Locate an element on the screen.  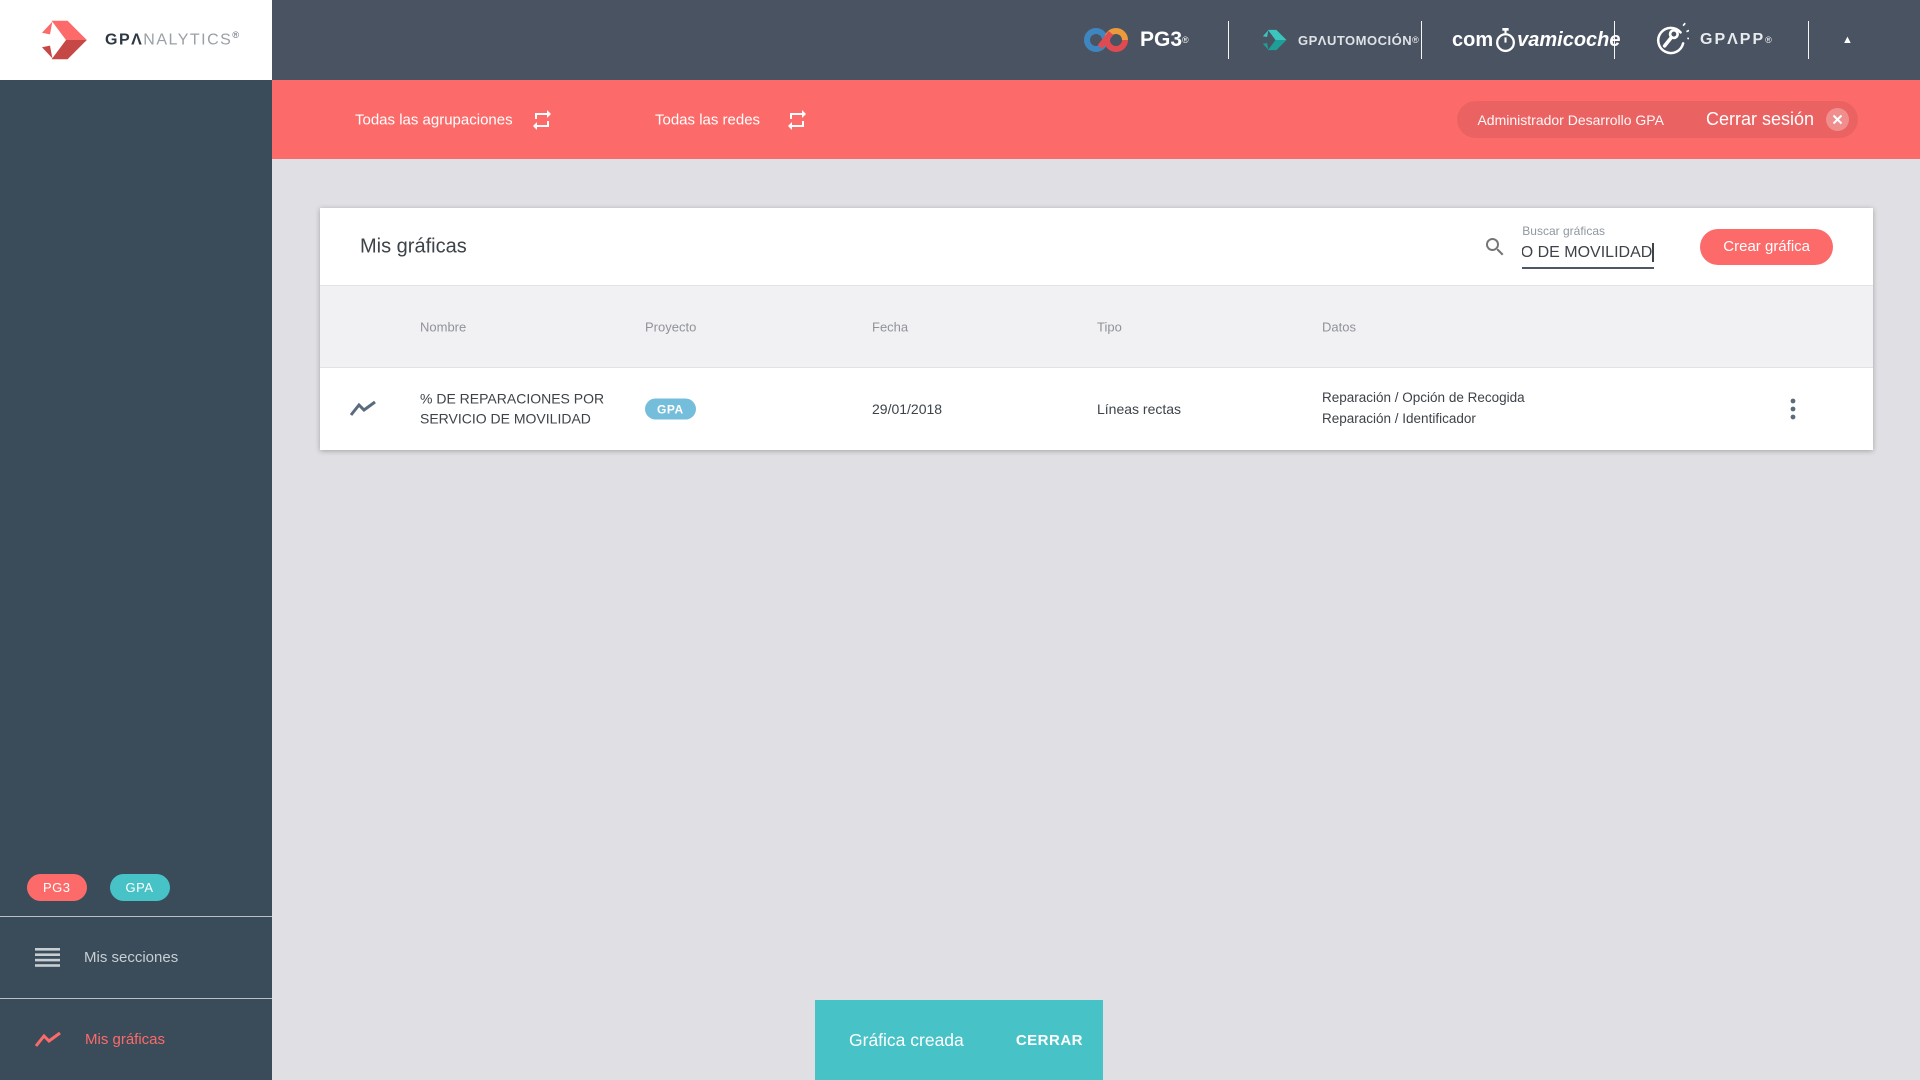
pg3-infinity-icon is located at coordinates (1106, 40).